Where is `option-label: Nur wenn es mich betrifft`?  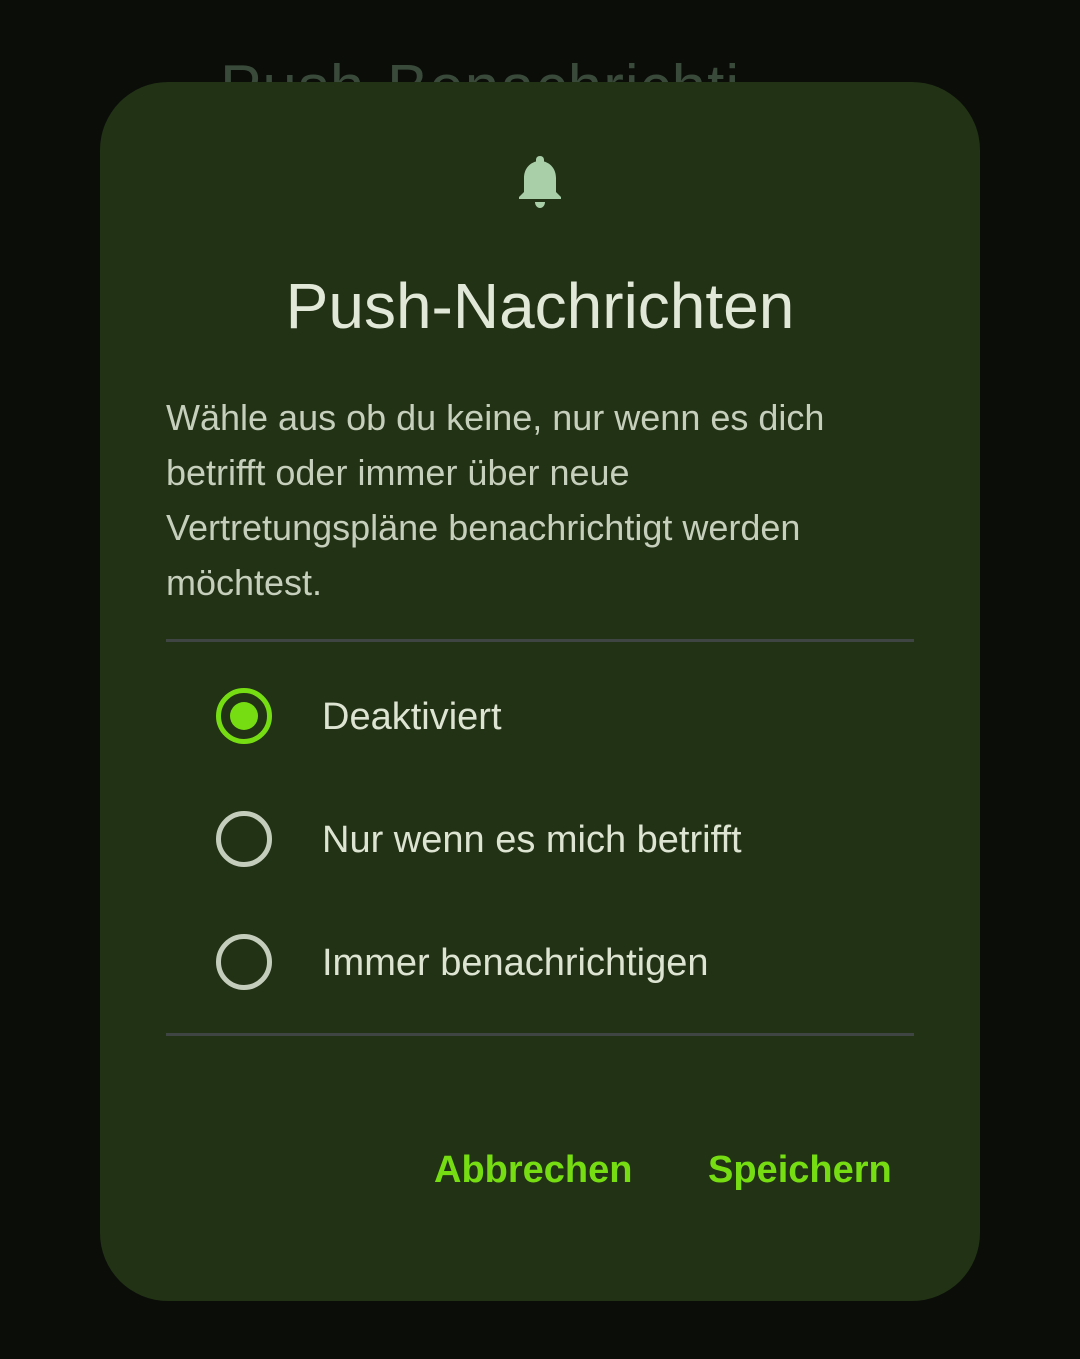
option-label: Nur wenn es mich betrifft is located at coordinates (532, 840).